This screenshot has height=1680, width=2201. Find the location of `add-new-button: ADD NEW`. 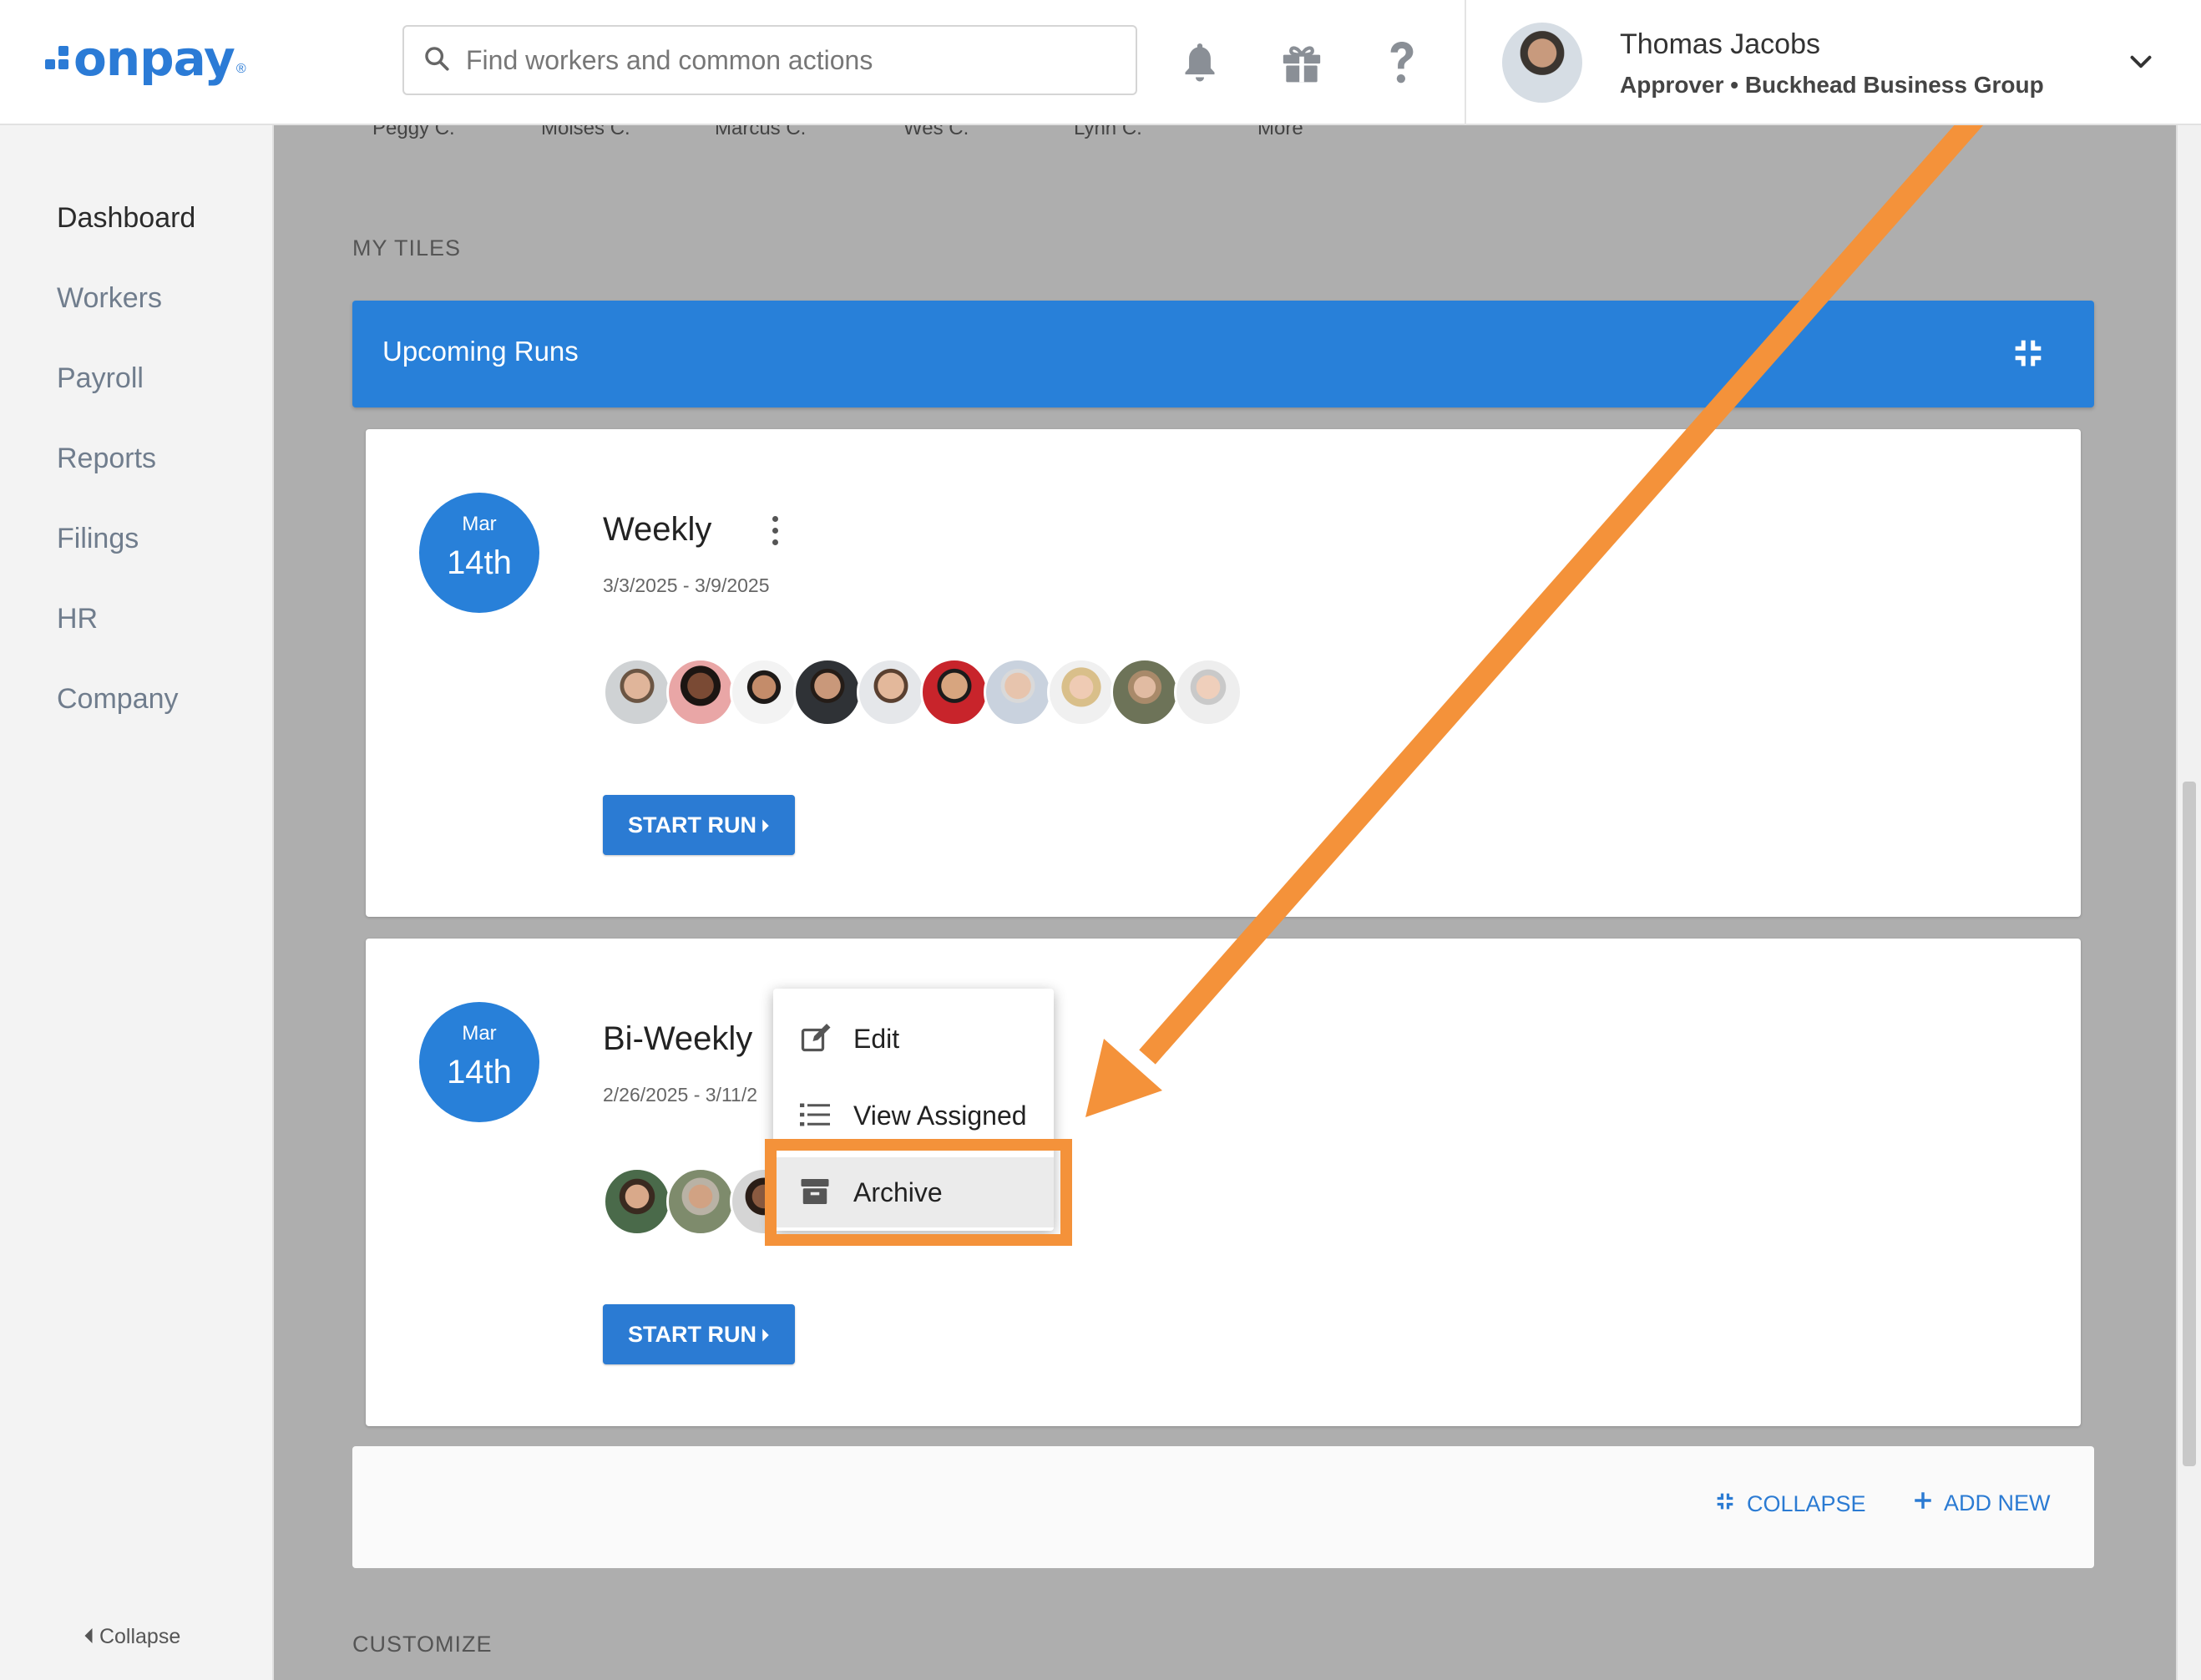

add-new-button: ADD NEW is located at coordinates (1982, 1503).